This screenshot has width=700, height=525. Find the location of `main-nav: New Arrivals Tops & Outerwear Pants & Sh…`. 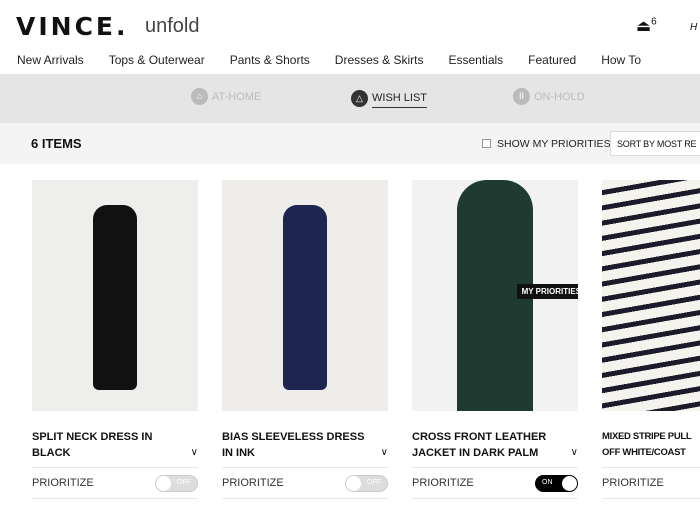

main-nav: New Arrivals Tops & Outerwear Pants & Sh… is located at coordinates (329, 60).